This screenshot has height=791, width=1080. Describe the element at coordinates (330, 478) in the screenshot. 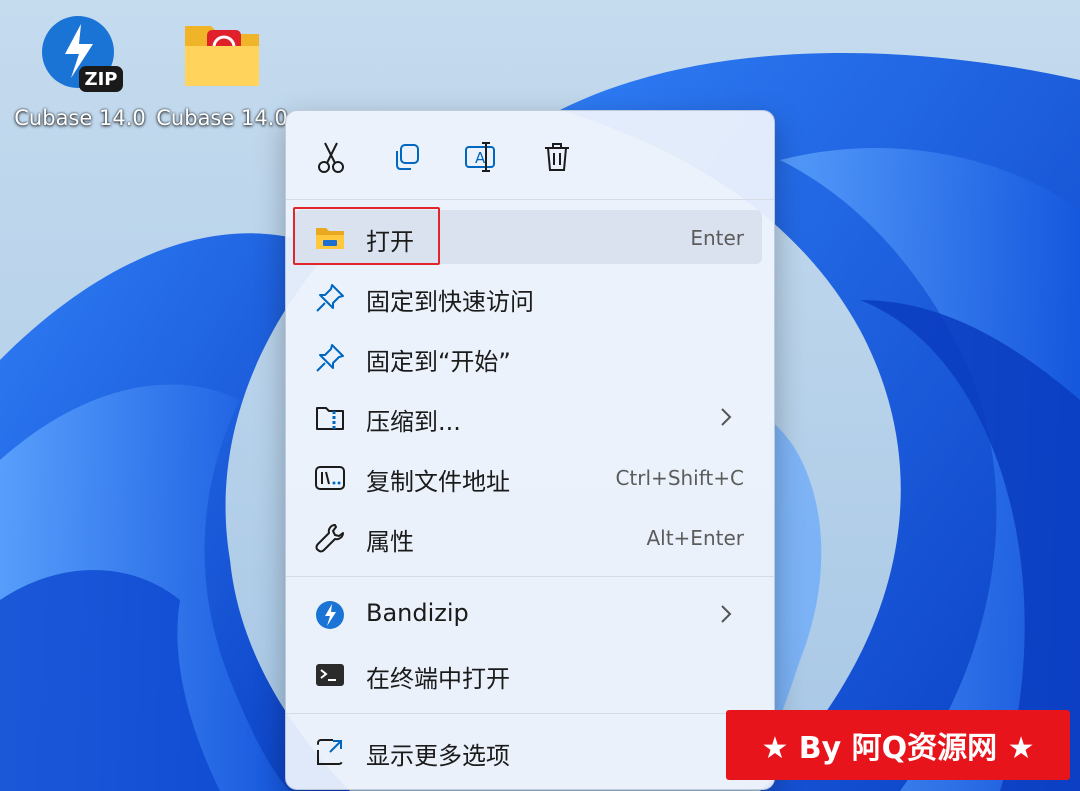

I see `copy-path-icon` at that location.